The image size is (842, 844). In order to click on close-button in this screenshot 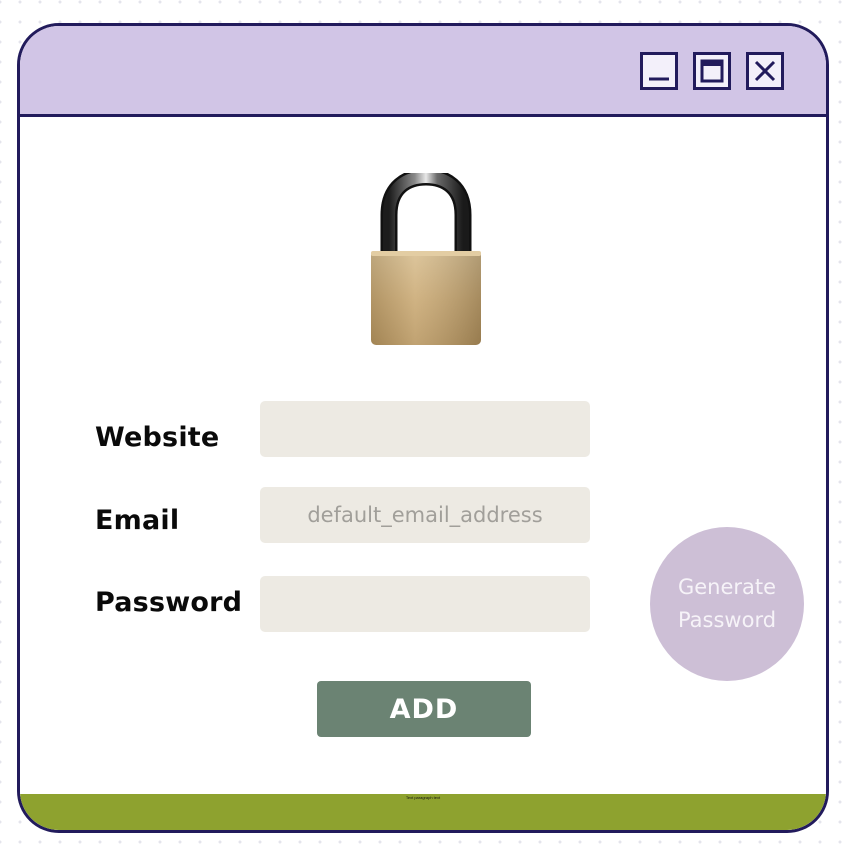, I will do `click(765, 71)`.